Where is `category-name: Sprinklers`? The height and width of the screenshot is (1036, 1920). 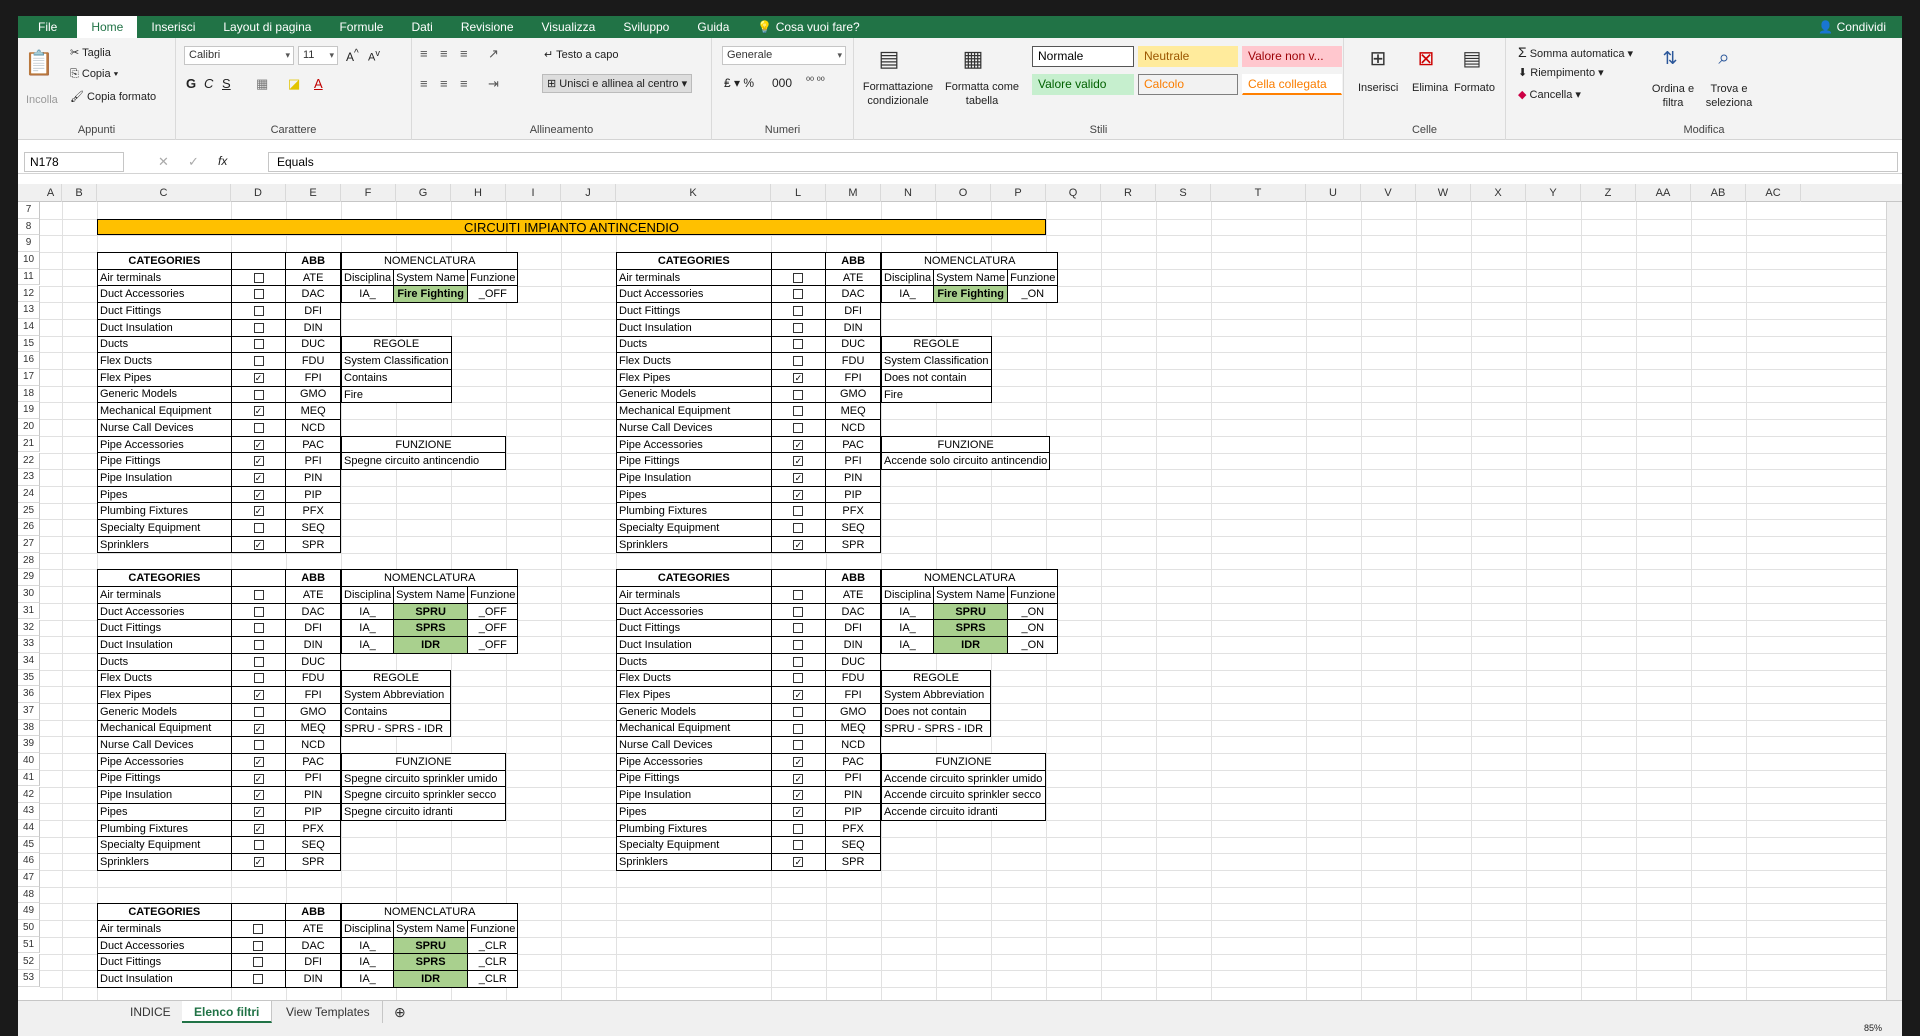
category-name: Sprinklers is located at coordinates (164, 544).